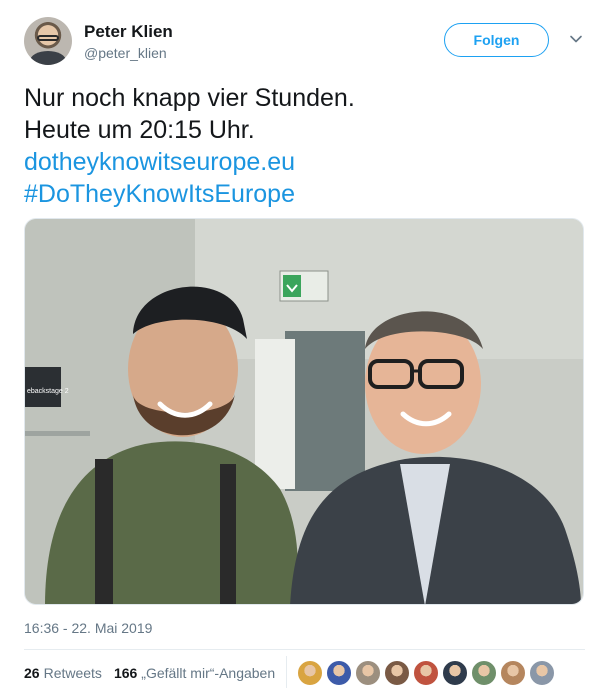  Describe the element at coordinates (72, 673) in the screenshot. I see `retweets-label: Retweets` at that location.